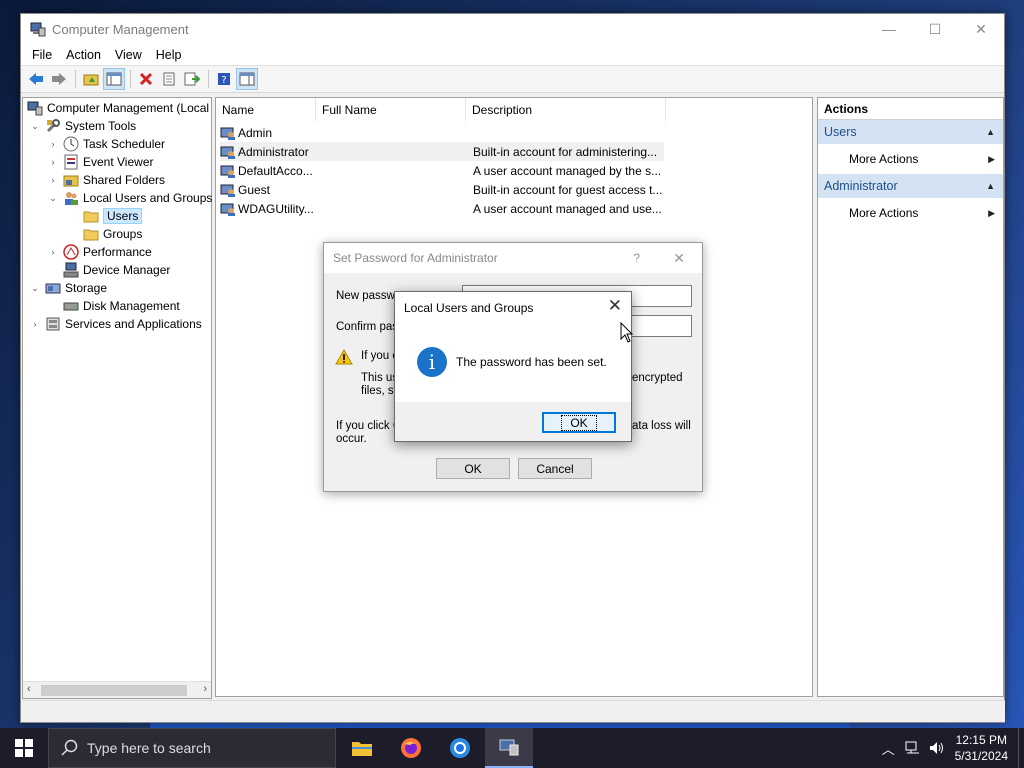 The width and height of the screenshot is (1024, 768). I want to click on tree-horizontal-scrollbar: ‹ ›, so click(117, 689).